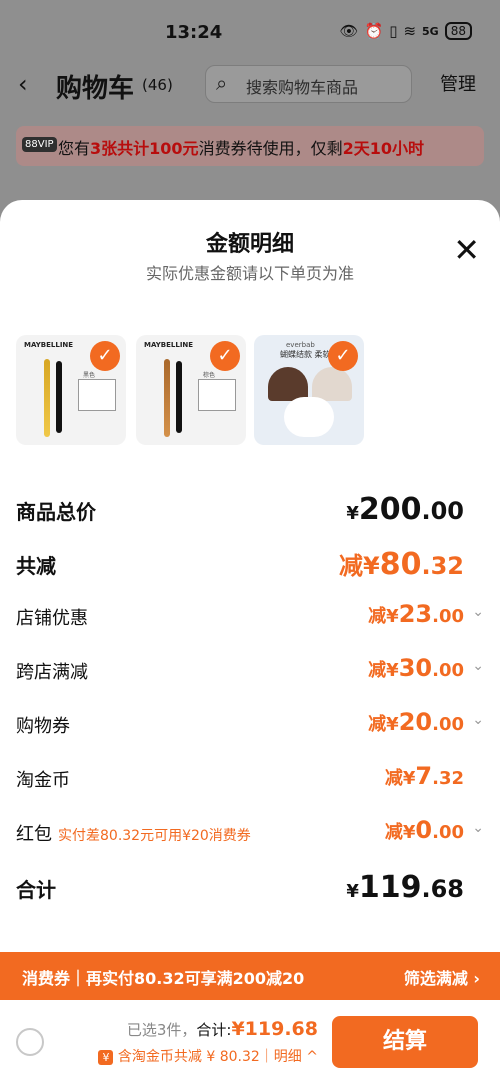  I want to click on manage-button: 管理, so click(458, 83).